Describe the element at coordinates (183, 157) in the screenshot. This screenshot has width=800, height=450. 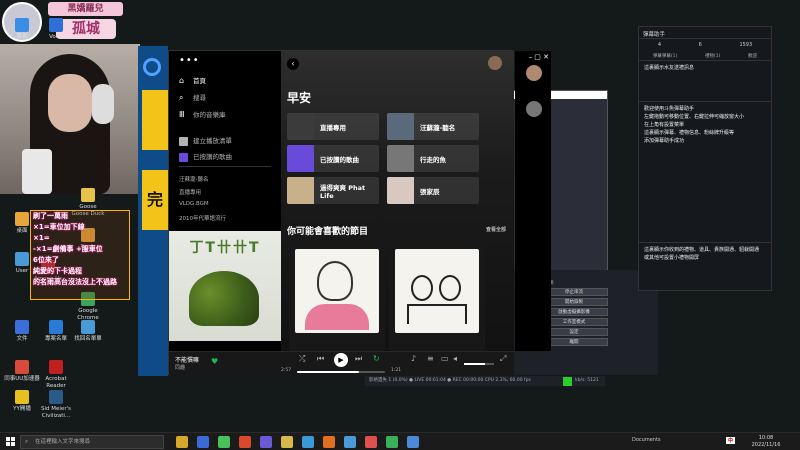
I see `heart-icon` at that location.